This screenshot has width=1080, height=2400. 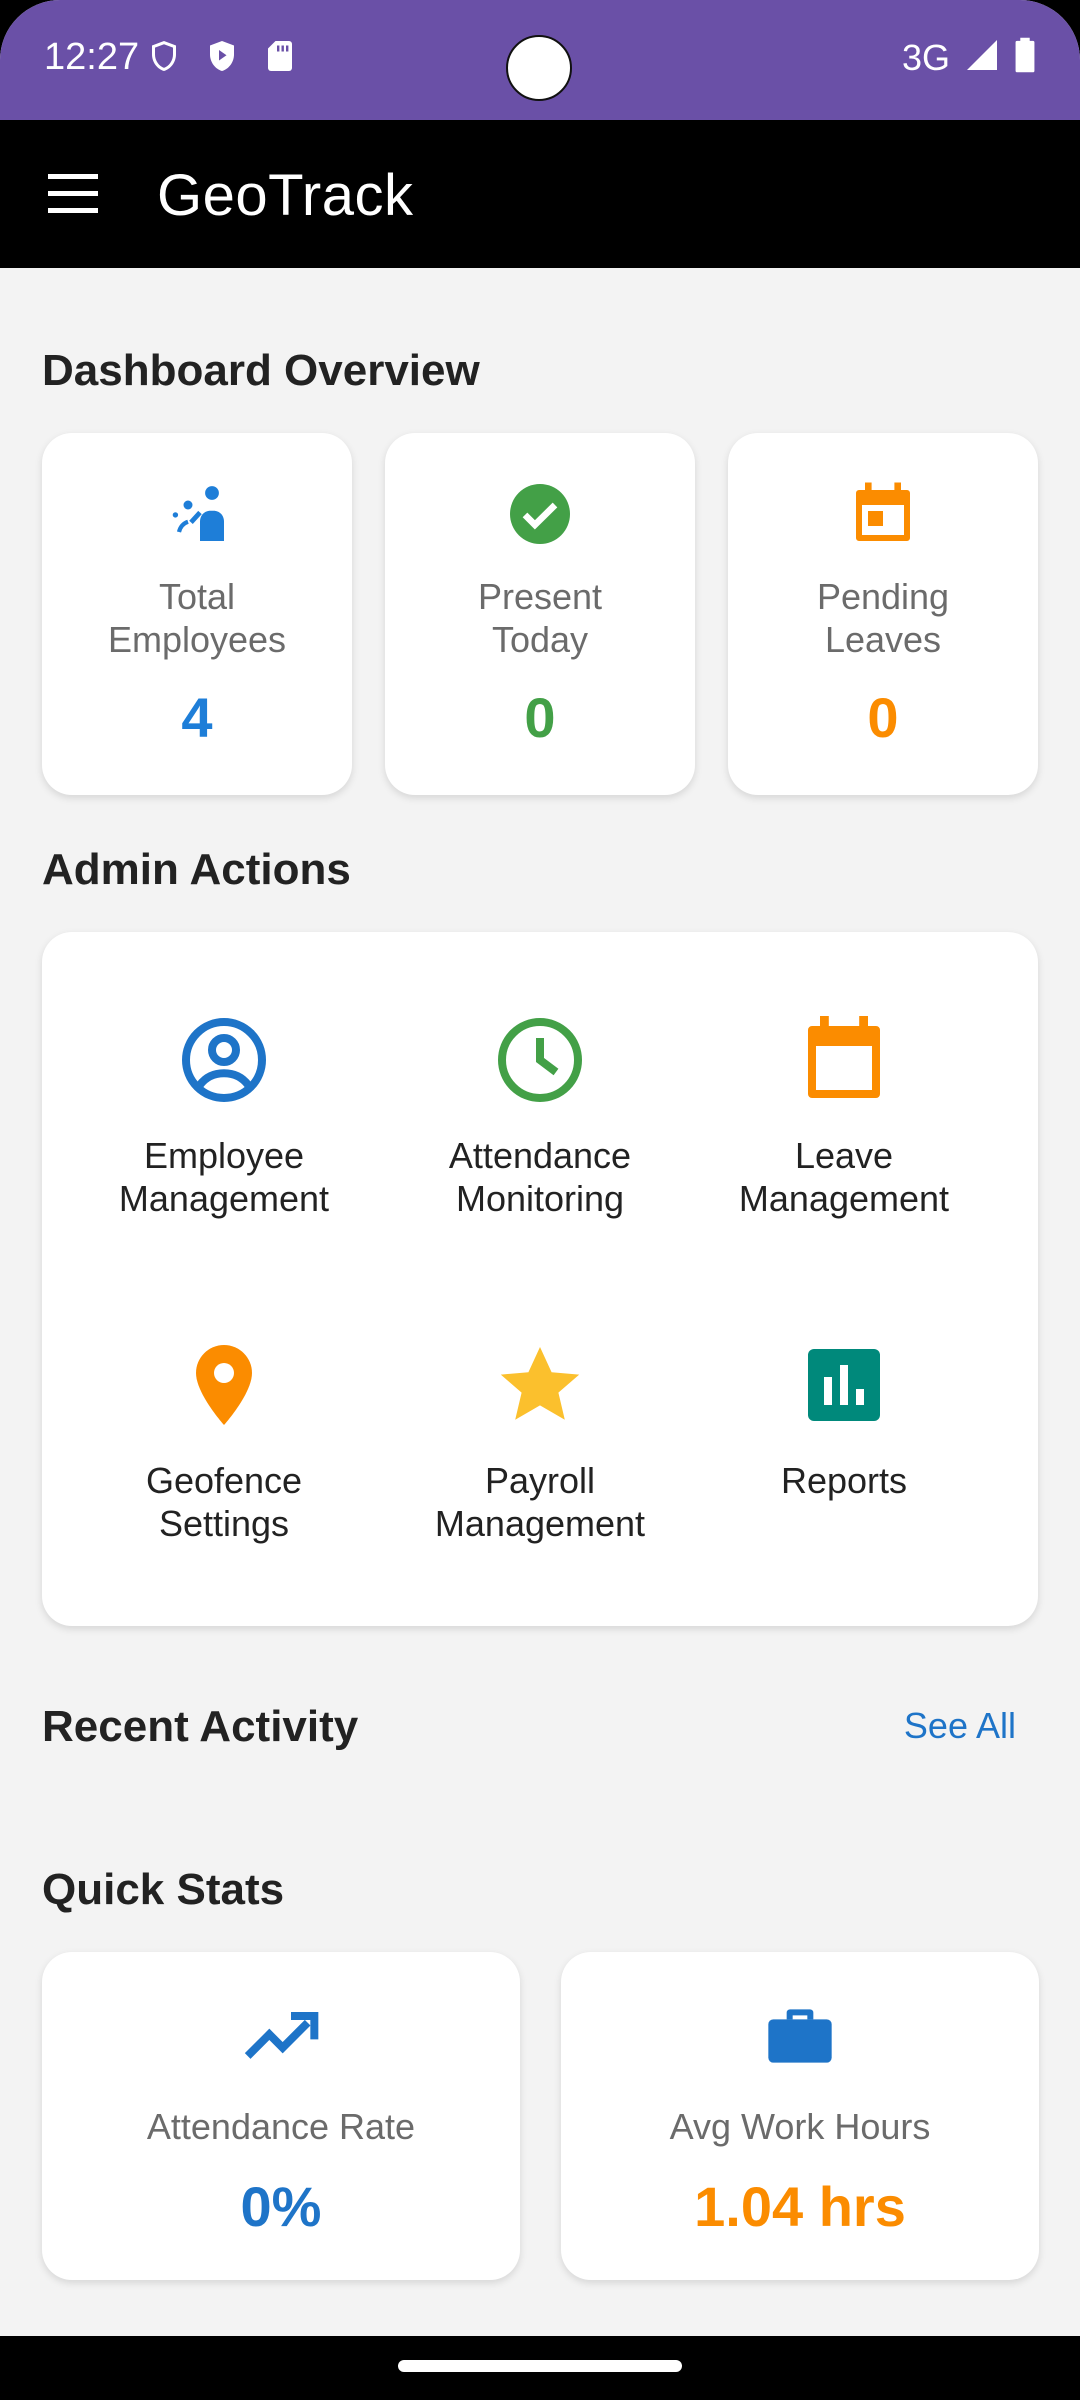 What do you see at coordinates (261, 370) in the screenshot?
I see `dashboard-overview-title: Dashboard Overview` at bounding box center [261, 370].